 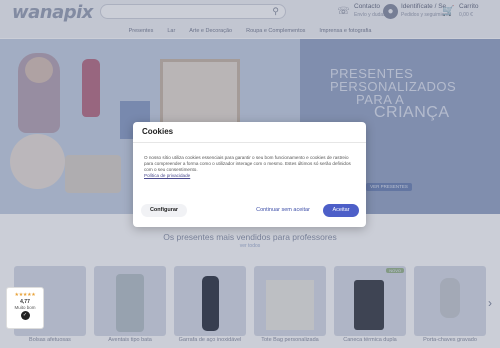 I want to click on divider, so click(x=249, y=142).